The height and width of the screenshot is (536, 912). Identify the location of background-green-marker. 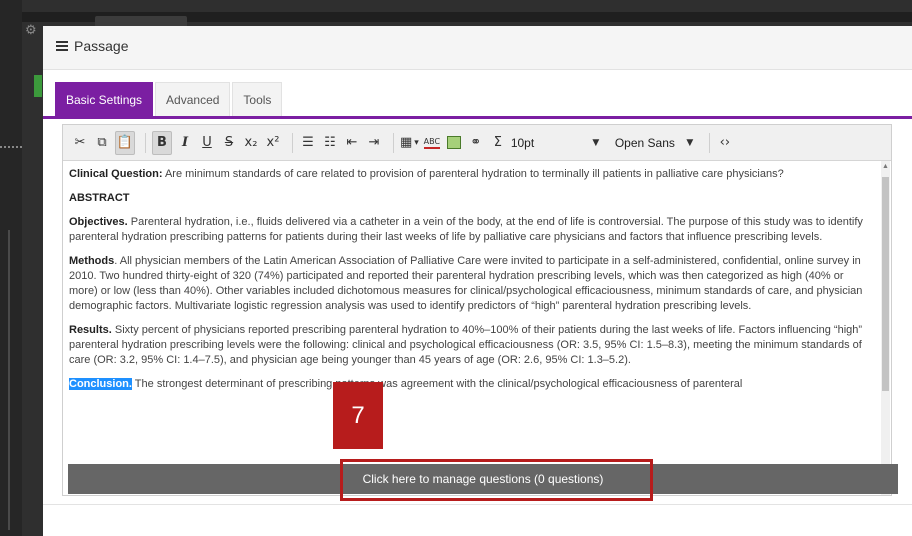
(38, 86).